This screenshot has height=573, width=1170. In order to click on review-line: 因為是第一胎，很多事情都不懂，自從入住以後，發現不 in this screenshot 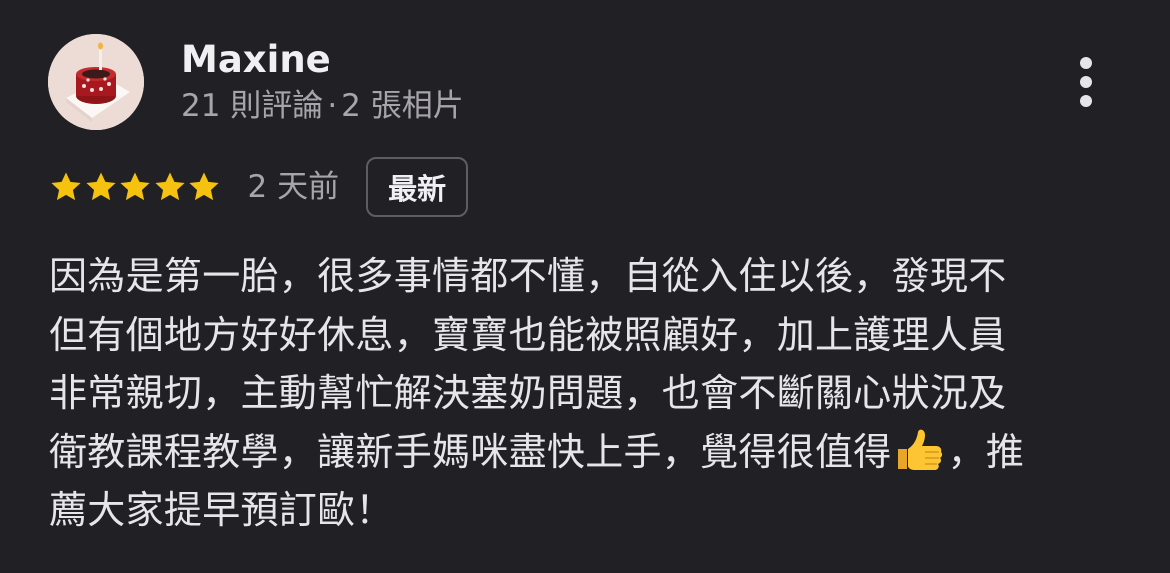, I will do `click(528, 276)`.